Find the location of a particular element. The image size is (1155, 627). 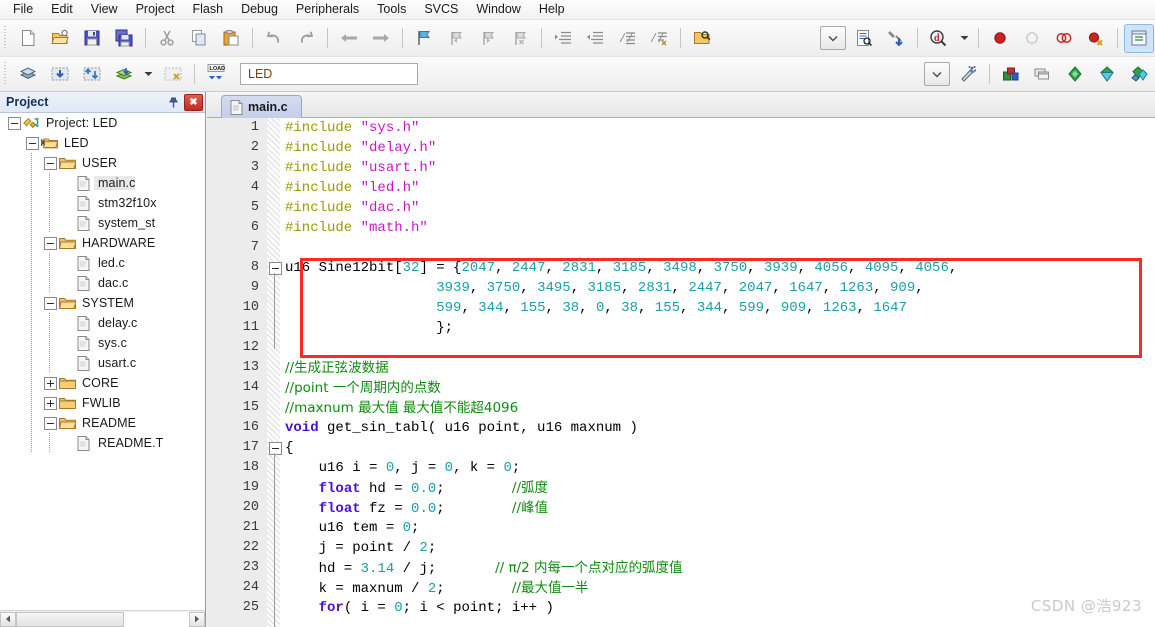

bookmark-clear-icon is located at coordinates (520, 38).